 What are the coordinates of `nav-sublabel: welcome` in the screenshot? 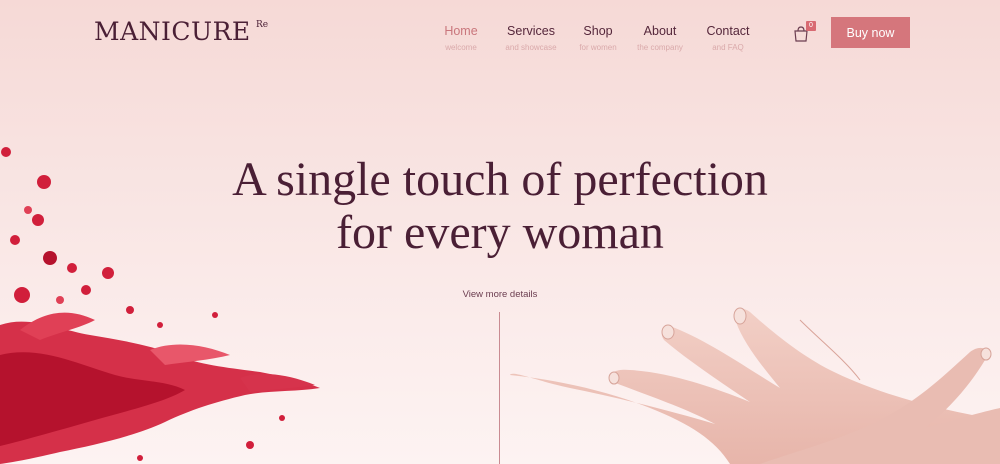 It's located at (461, 47).